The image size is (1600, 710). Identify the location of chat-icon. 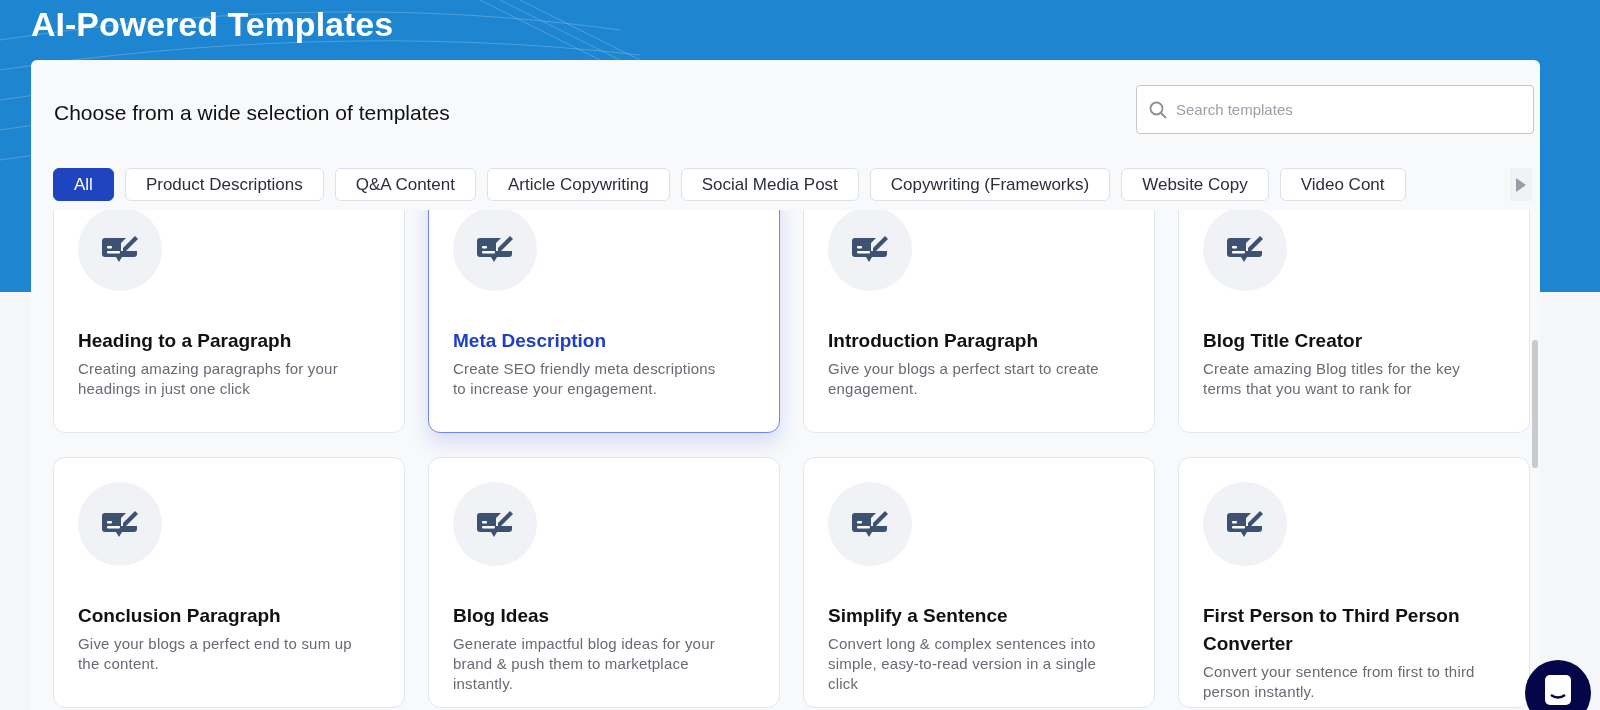
(1558, 690).